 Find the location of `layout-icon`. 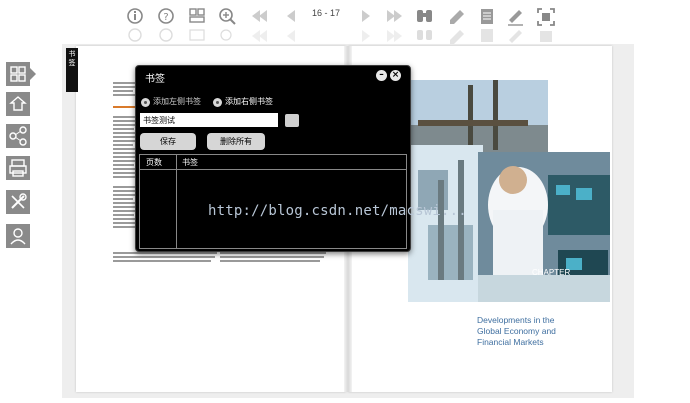

layout-icon is located at coordinates (18, 74).